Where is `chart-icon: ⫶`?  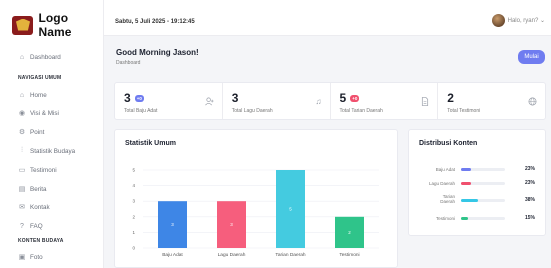 chart-icon: ⫶ is located at coordinates (22, 150).